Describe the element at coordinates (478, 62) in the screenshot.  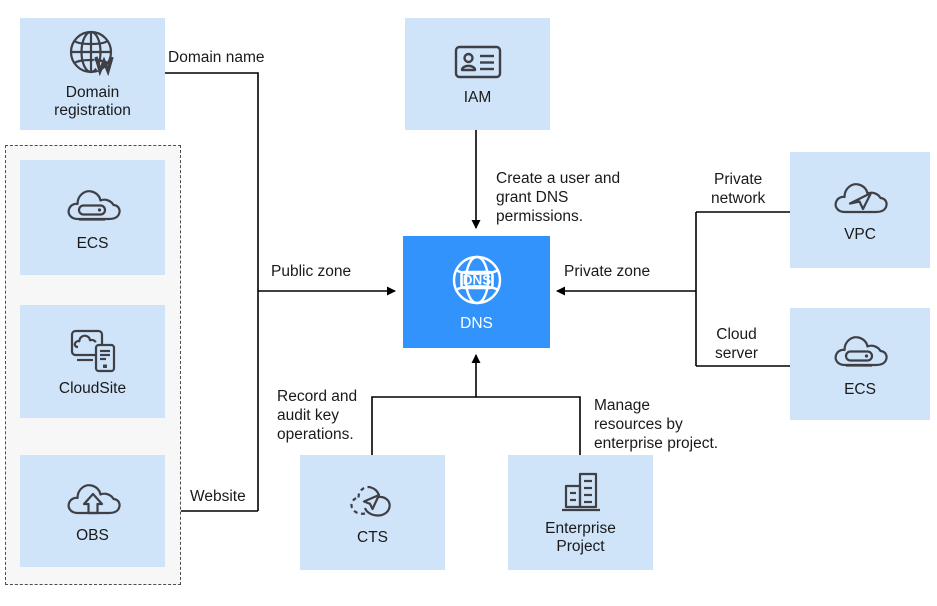
I see `id-card-icon` at that location.